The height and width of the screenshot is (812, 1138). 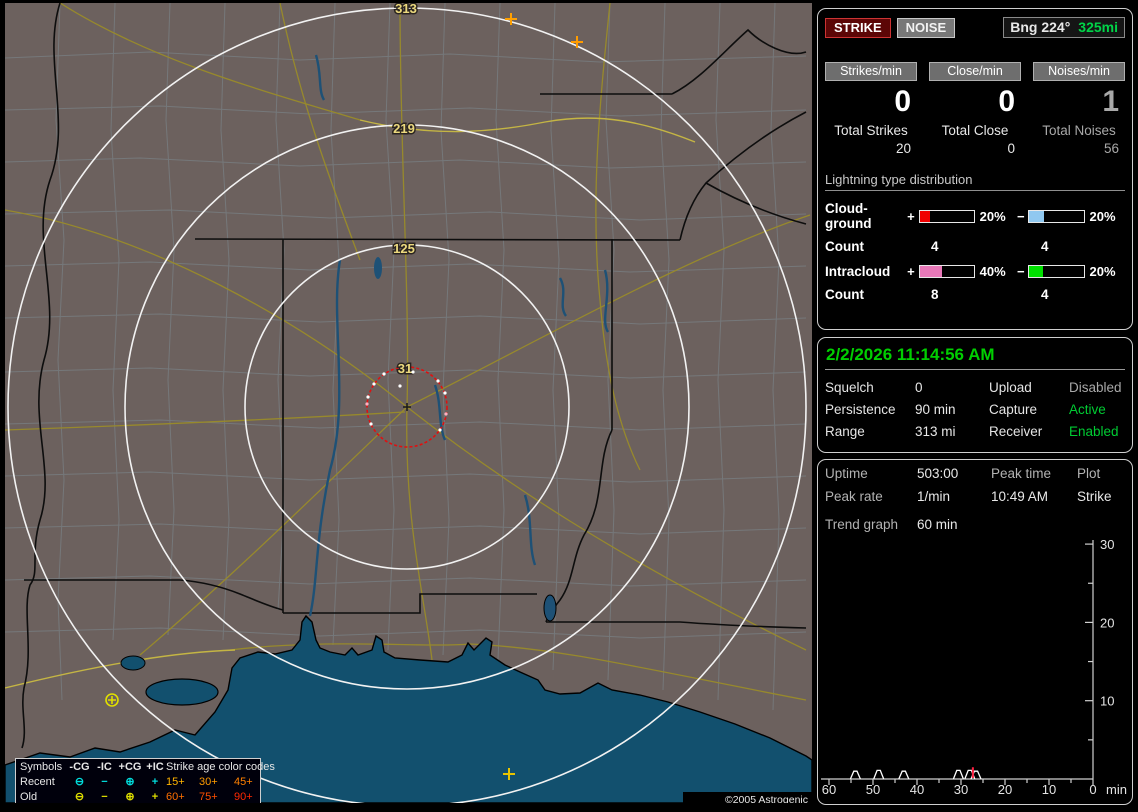 What do you see at coordinates (1005, 789) in the screenshot?
I see `svg-text: 20` at bounding box center [1005, 789].